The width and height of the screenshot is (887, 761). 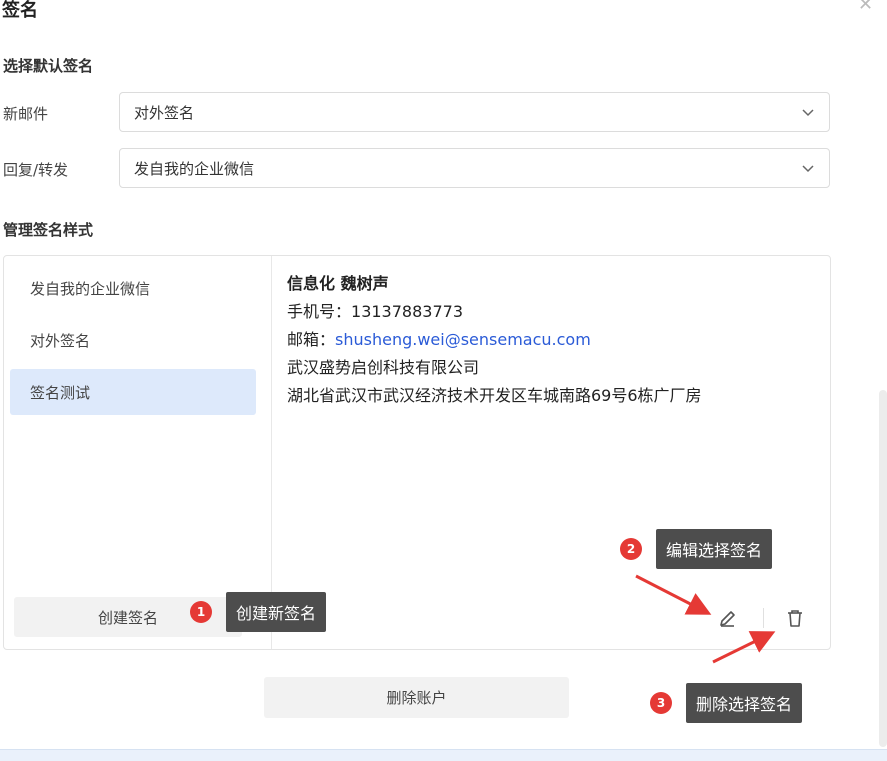 What do you see at coordinates (474, 112) in the screenshot?
I see `new-mail-select: 对外签名` at bounding box center [474, 112].